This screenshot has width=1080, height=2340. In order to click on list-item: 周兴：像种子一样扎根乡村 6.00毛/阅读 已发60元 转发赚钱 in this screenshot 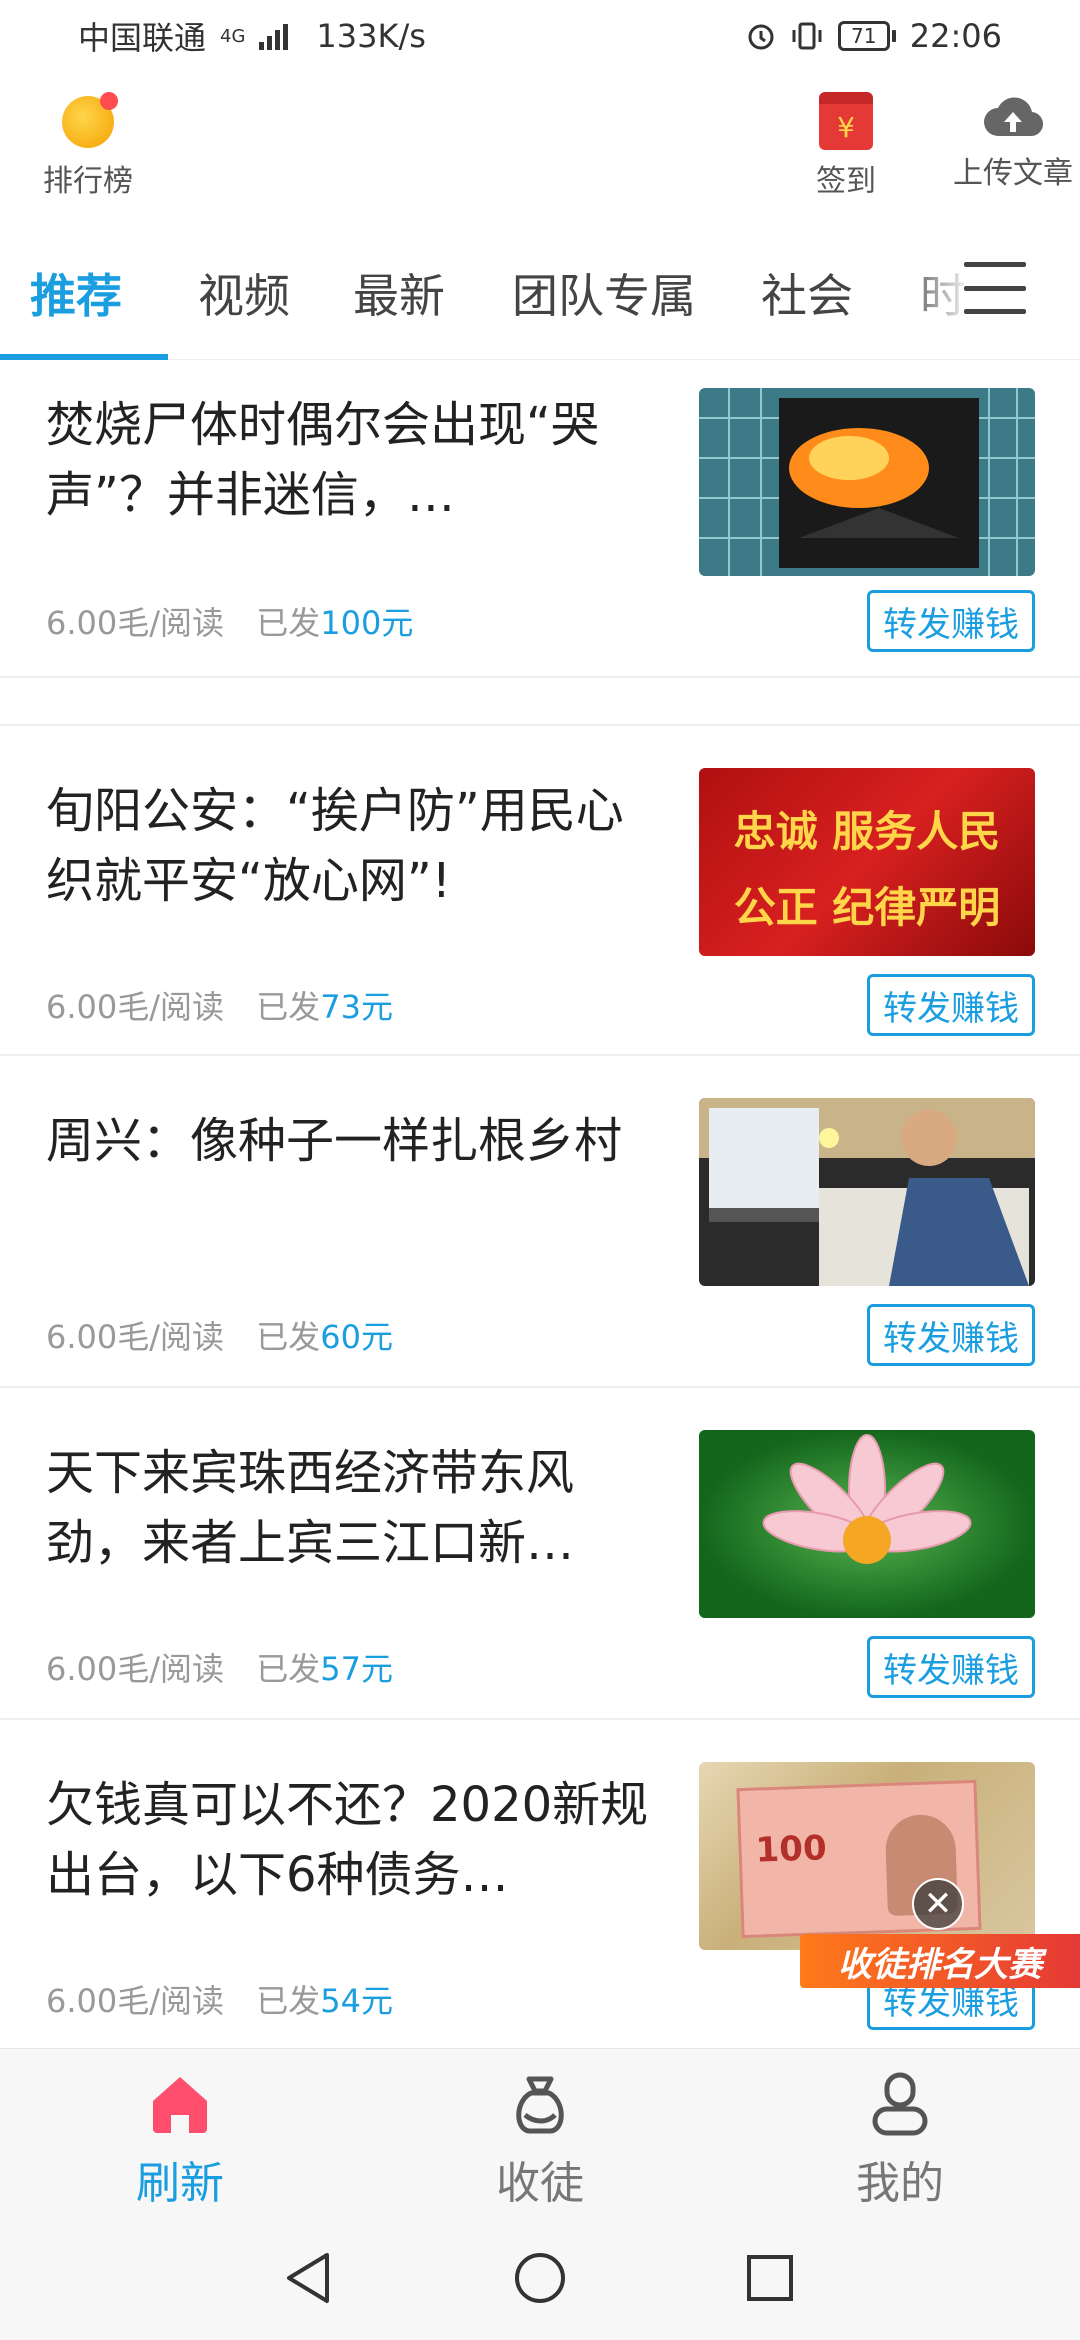, I will do `click(540, 1222)`.